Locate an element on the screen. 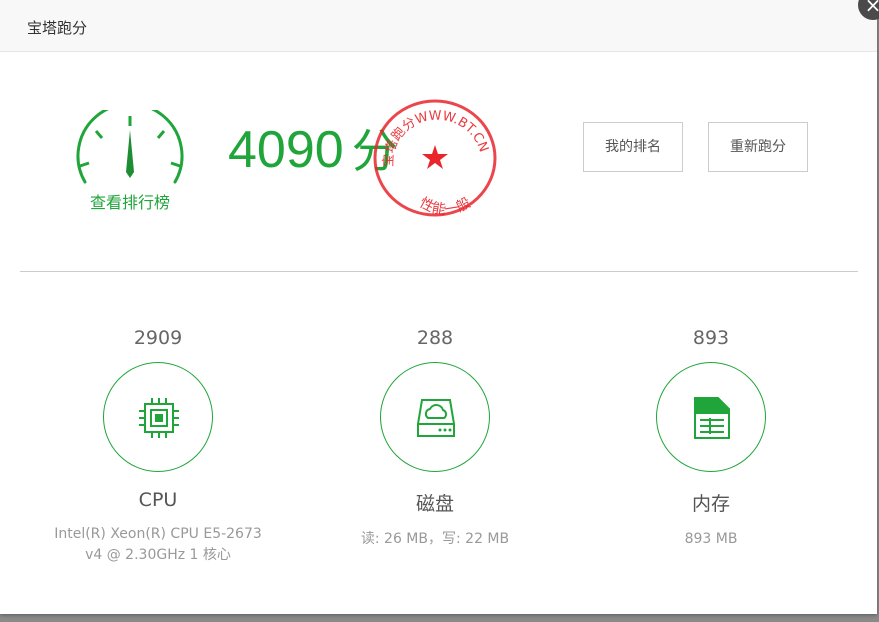 Image resolution: width=879 pixels, height=622 pixels. cpu-score: 2909 is located at coordinates (158, 338).